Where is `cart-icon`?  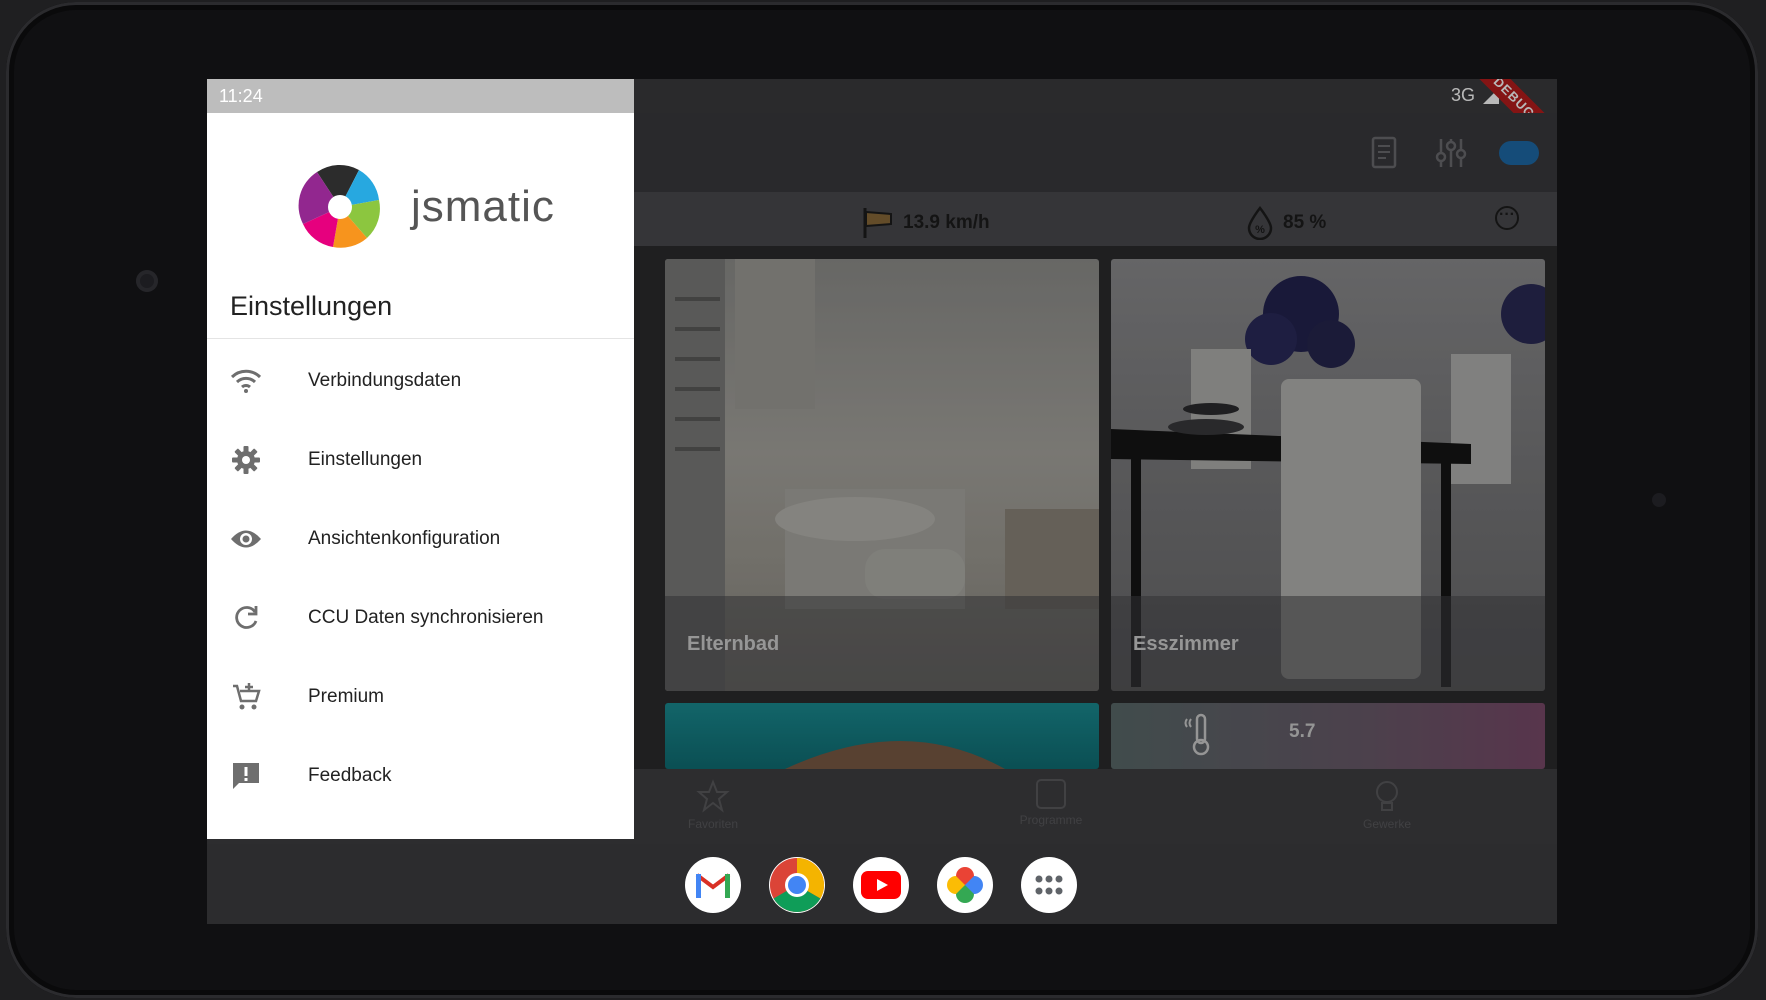
cart-icon is located at coordinates (246, 697).